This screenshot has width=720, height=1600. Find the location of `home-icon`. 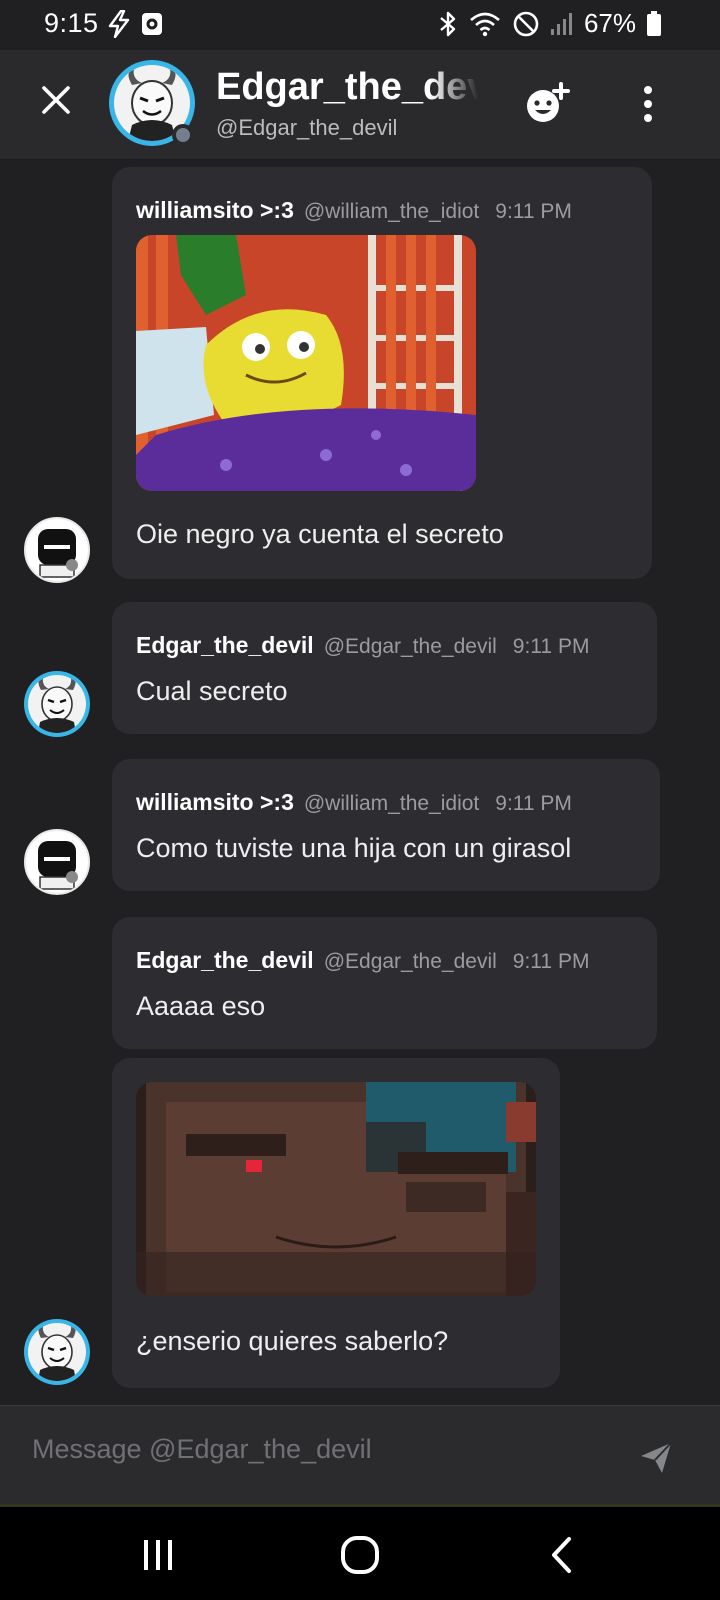

home-icon is located at coordinates (360, 1555).